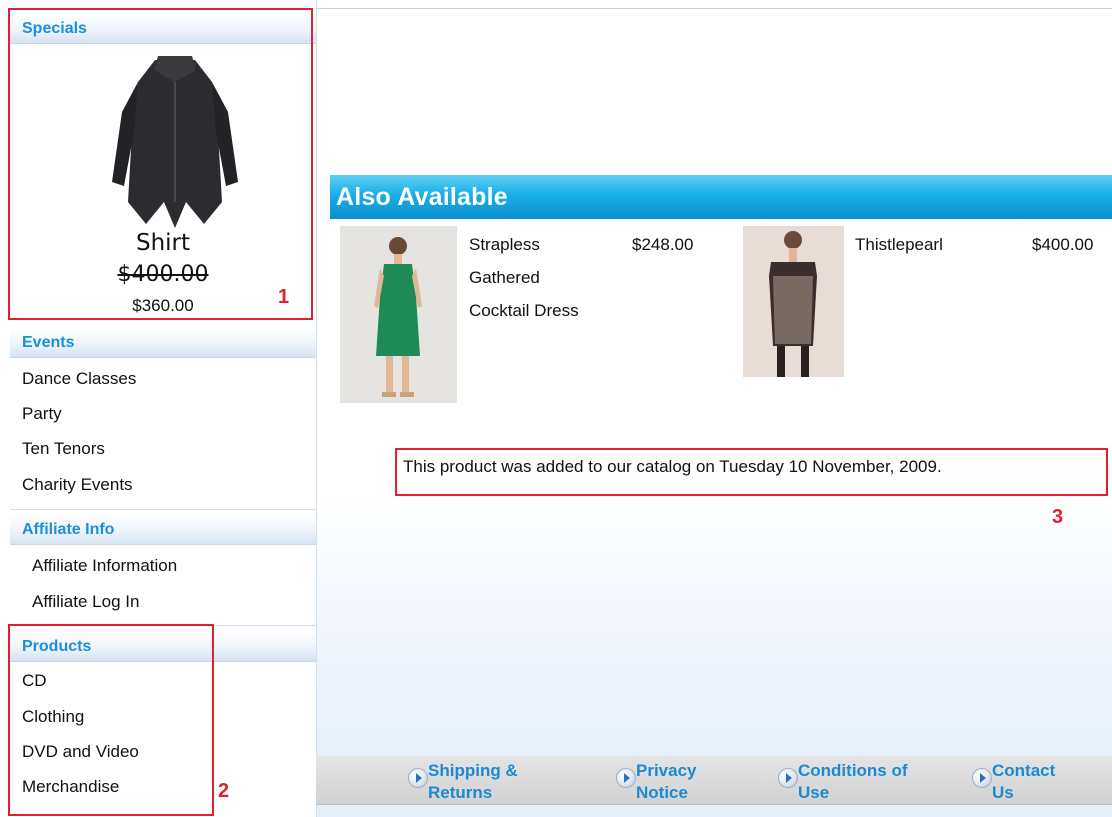 The height and width of the screenshot is (817, 1112). Describe the element at coordinates (899, 244) in the screenshot. I see `product-name-thistlepearl: Thistlepearl` at that location.